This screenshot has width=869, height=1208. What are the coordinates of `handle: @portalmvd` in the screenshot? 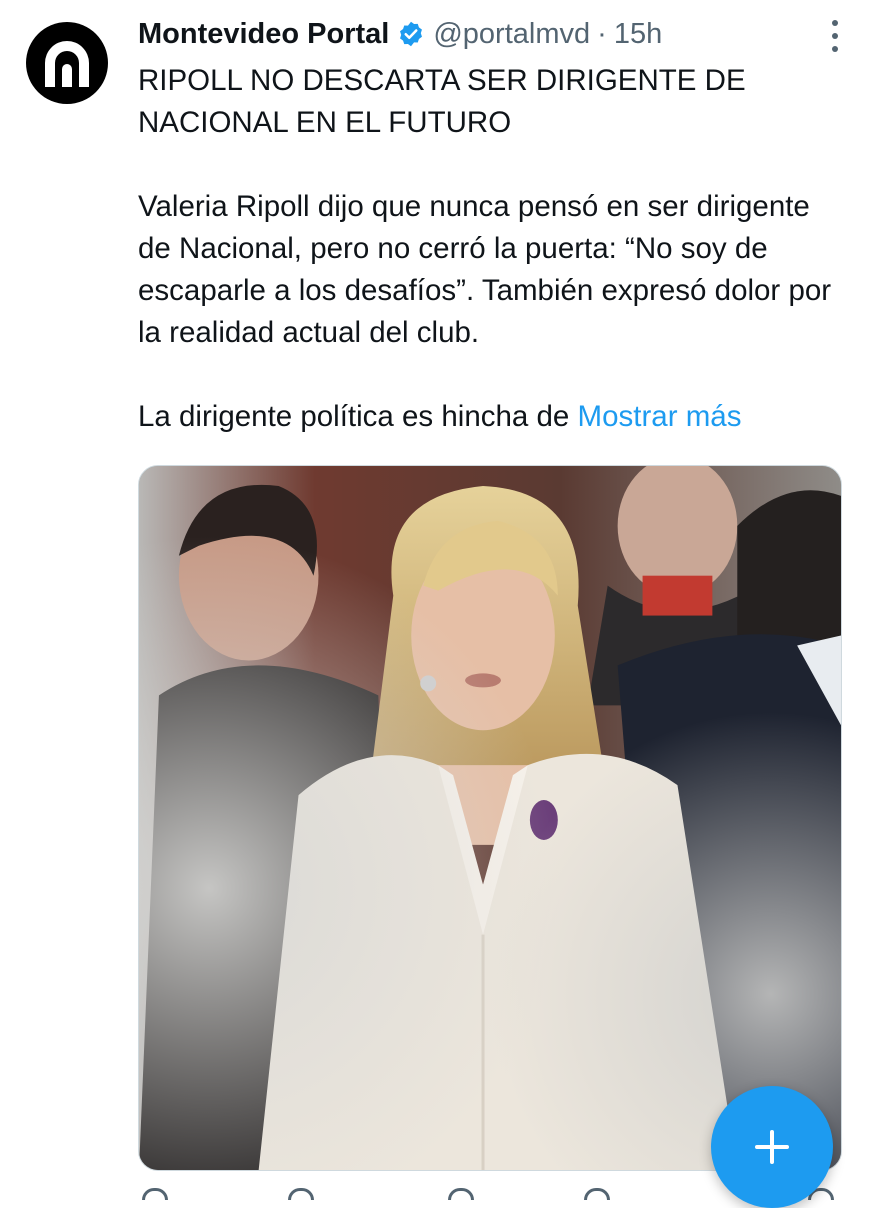 It's located at (511, 34).